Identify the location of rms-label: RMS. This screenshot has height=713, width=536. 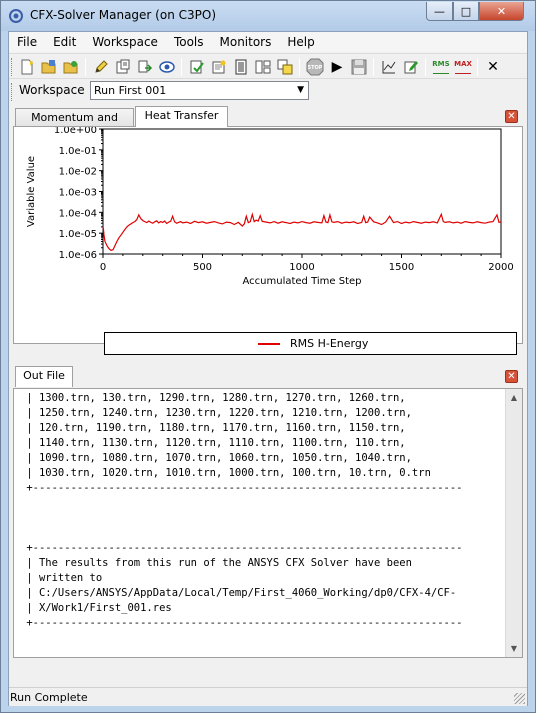
(441, 64).